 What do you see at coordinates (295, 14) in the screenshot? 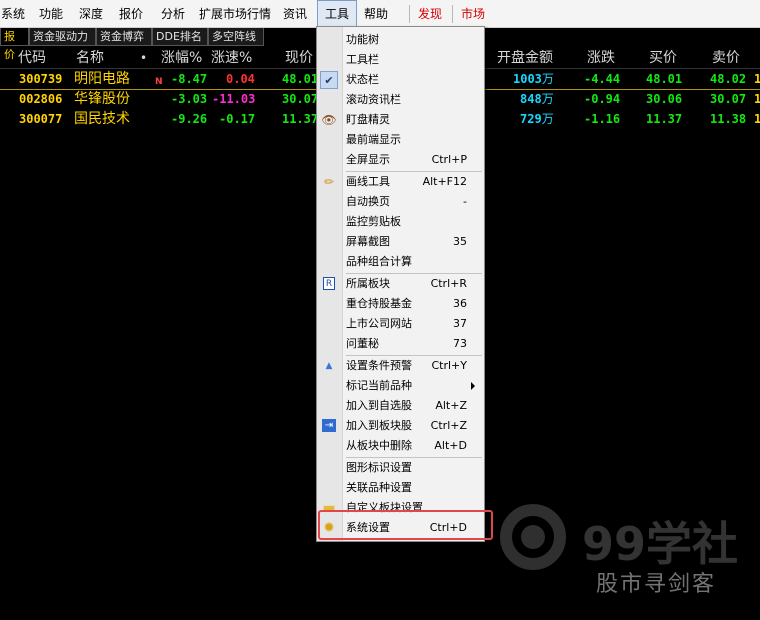
I see `menu-news: 资讯` at bounding box center [295, 14].